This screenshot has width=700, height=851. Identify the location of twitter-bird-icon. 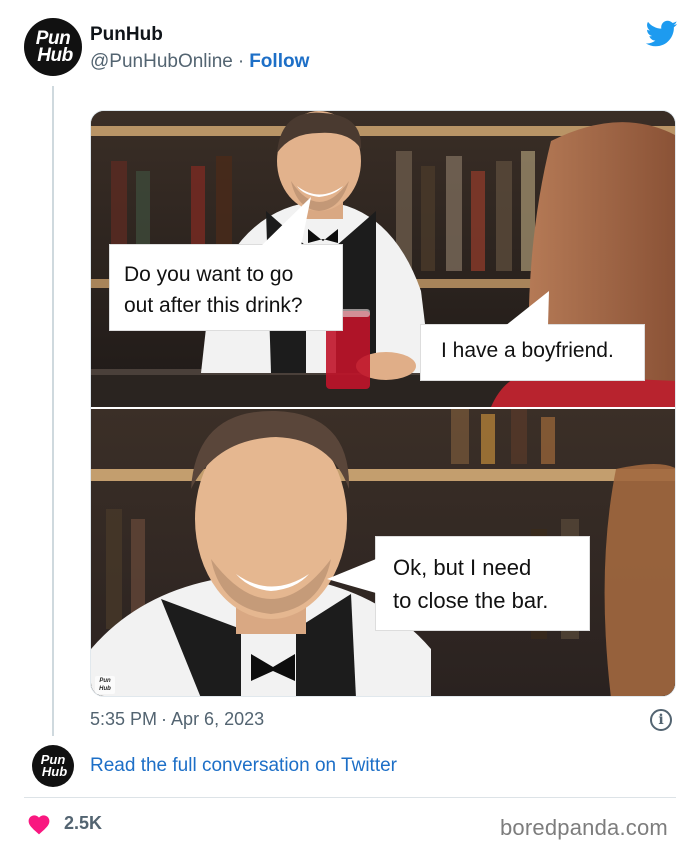
(662, 34).